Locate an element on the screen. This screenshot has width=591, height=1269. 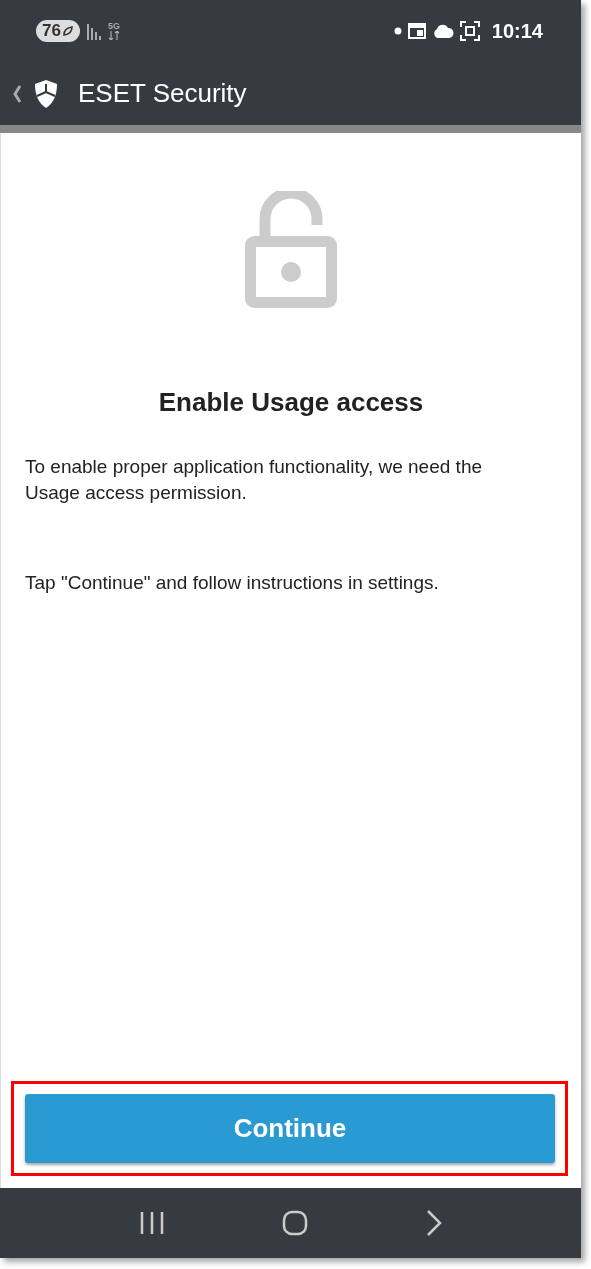
app-title: ESET Security is located at coordinates (162, 93).